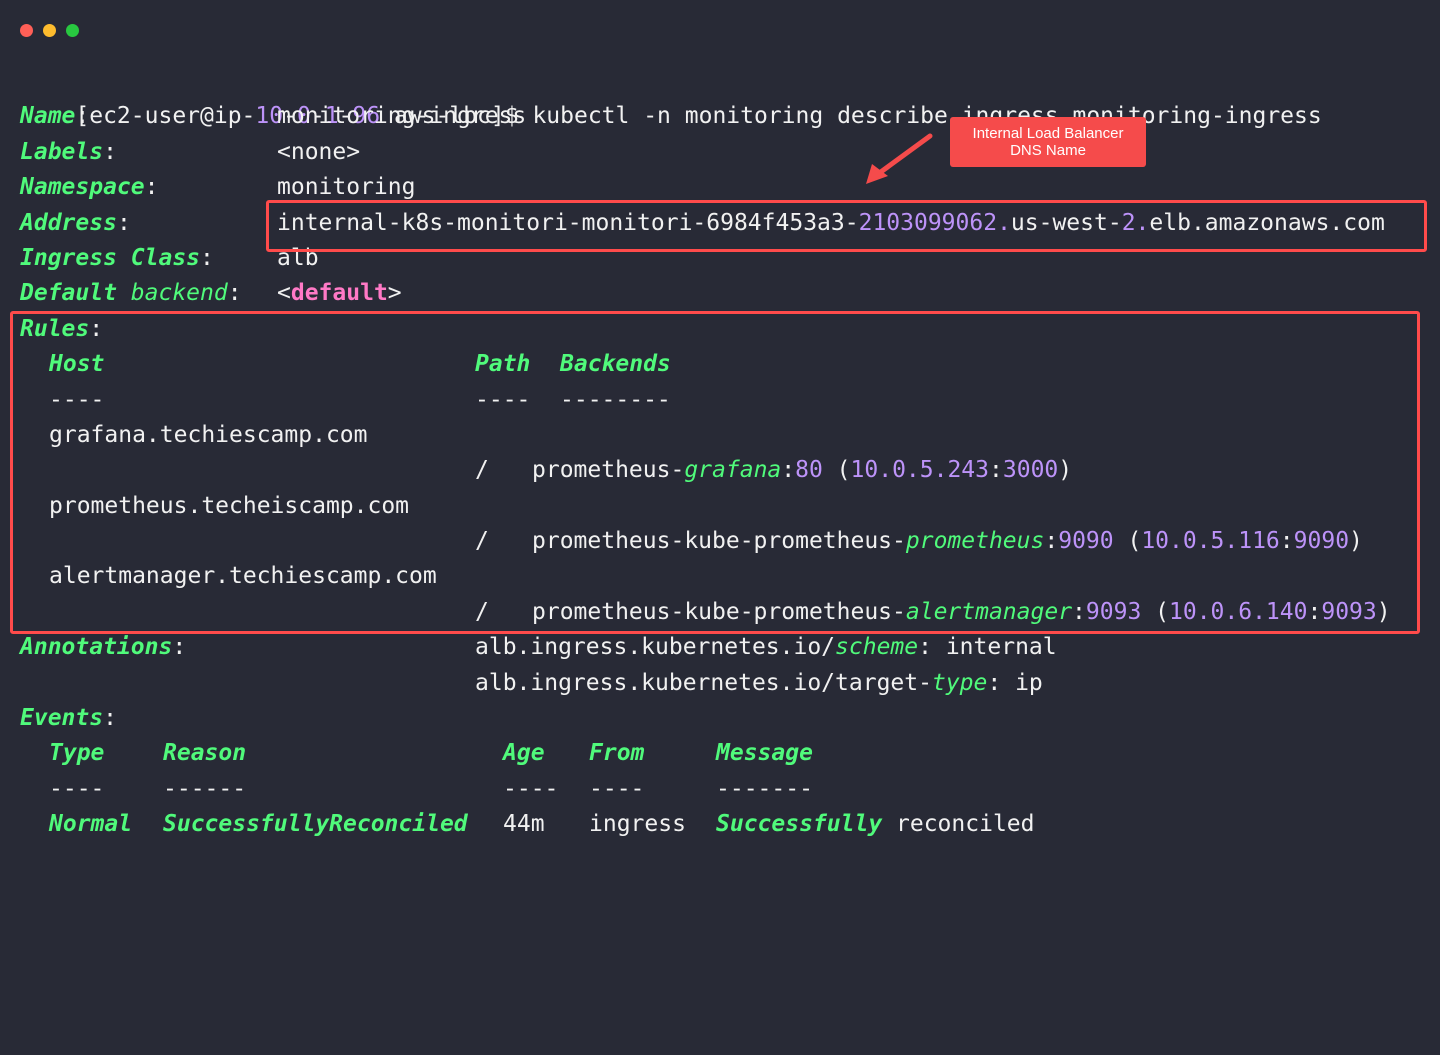  What do you see at coordinates (62, 151) in the screenshot?
I see `field-label: Labels` at bounding box center [62, 151].